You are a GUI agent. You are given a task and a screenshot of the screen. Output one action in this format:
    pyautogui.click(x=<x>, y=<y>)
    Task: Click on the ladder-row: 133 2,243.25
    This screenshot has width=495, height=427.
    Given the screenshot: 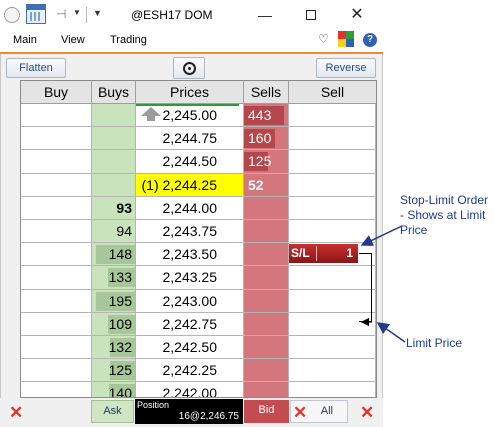 What is the action you would take?
    pyautogui.click(x=198, y=278)
    